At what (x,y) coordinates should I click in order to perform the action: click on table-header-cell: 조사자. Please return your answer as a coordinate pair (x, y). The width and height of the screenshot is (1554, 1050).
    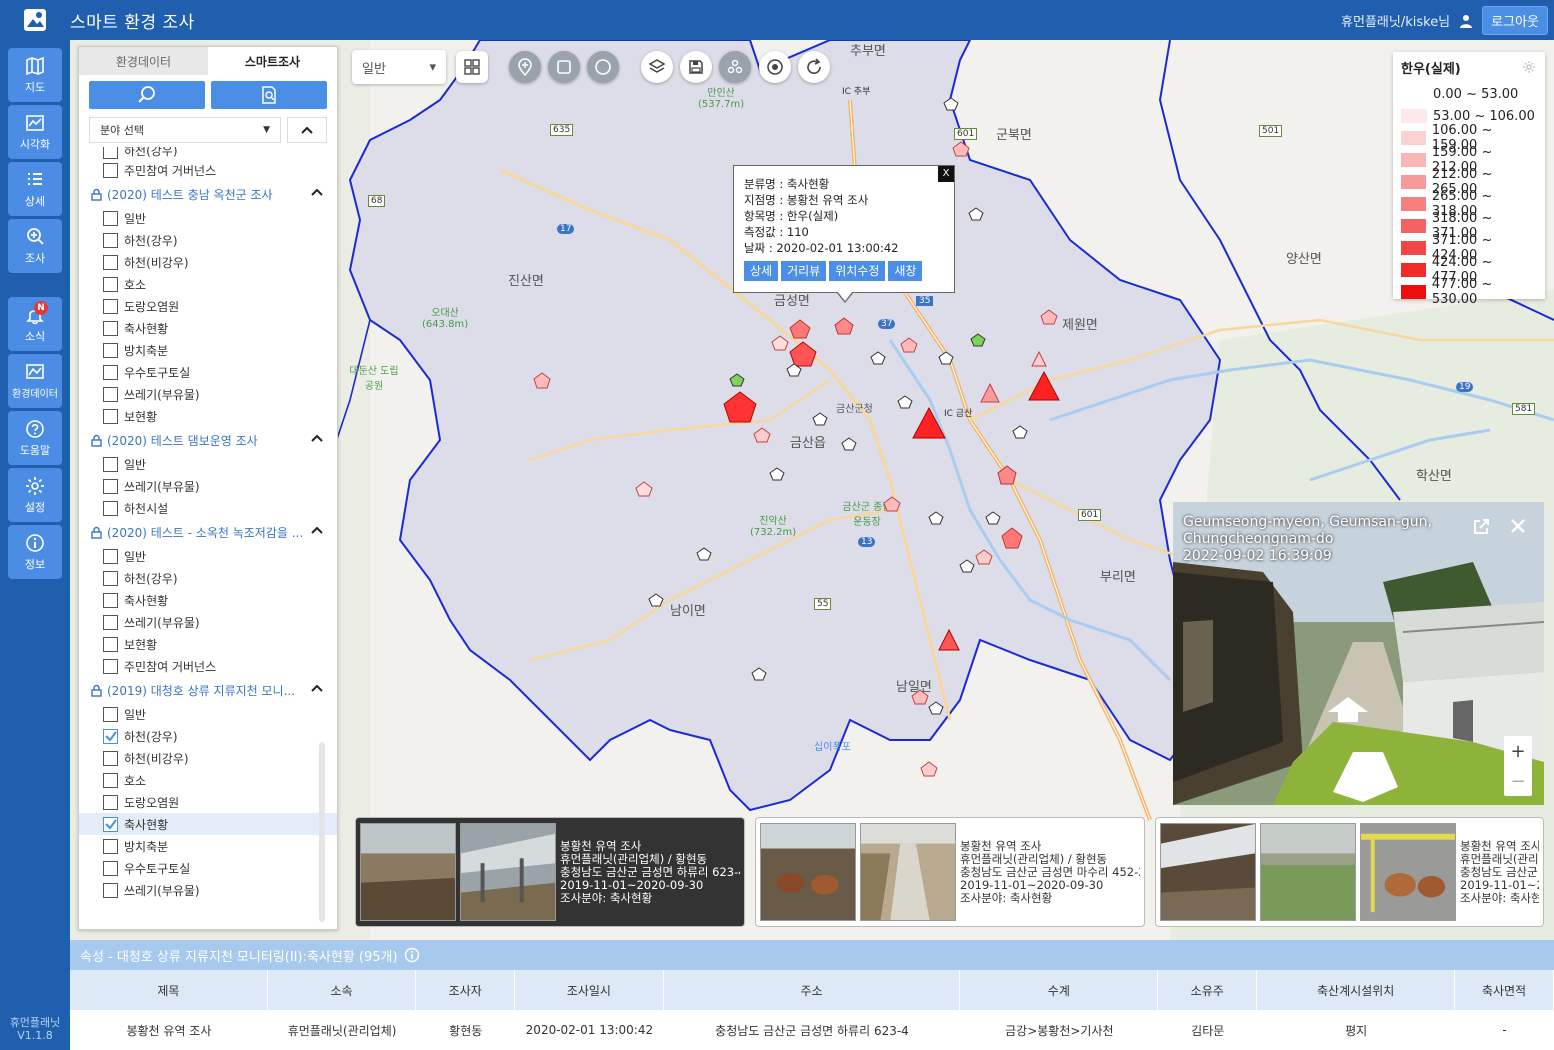
    Looking at the image, I should click on (466, 990).